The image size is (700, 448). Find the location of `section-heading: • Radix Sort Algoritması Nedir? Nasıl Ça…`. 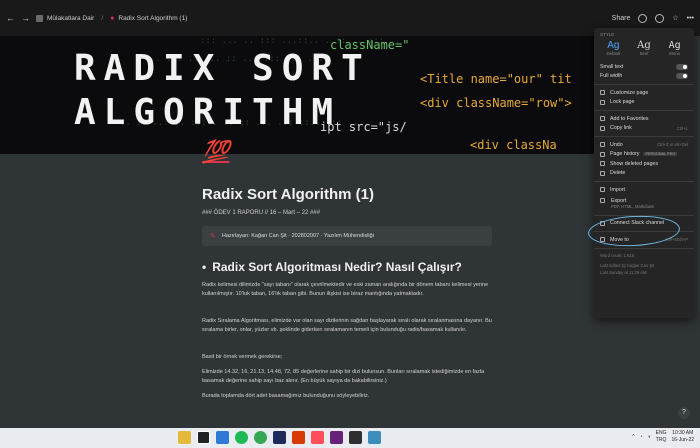

section-heading: • Radix Sort Algoritması Nedir? Nasıl Ça… is located at coordinates (347, 267).